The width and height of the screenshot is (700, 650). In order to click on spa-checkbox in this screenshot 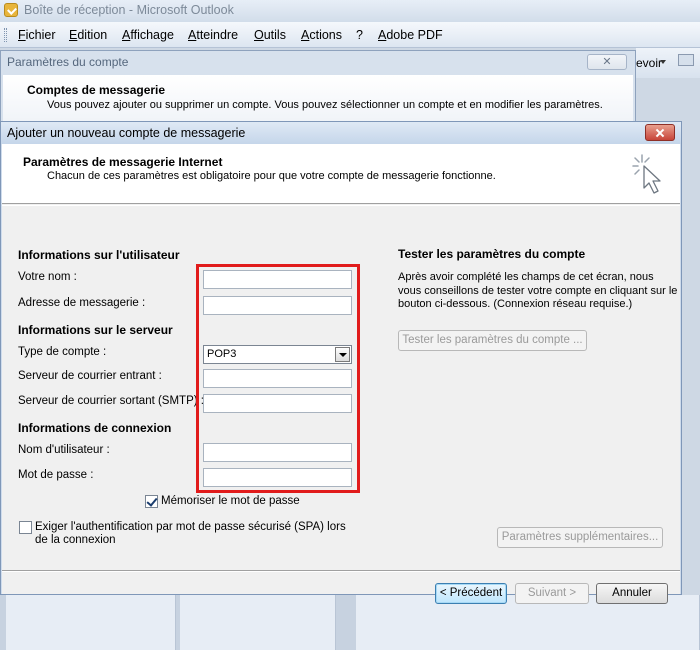, I will do `click(25, 527)`.